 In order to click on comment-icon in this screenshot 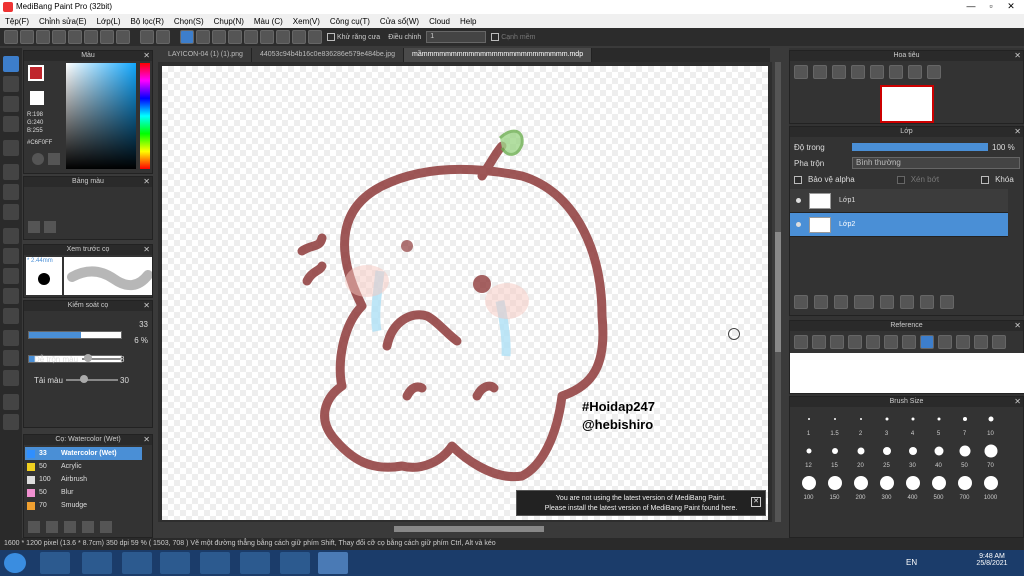, I will do `click(59, 37)`.